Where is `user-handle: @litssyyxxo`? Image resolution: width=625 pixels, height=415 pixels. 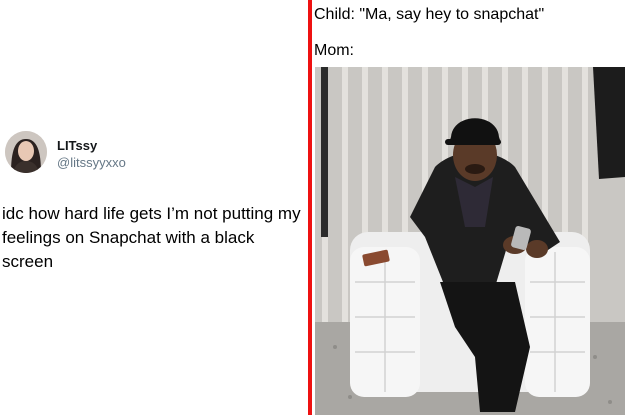
user-handle: @litssyyxxo is located at coordinates (91, 162).